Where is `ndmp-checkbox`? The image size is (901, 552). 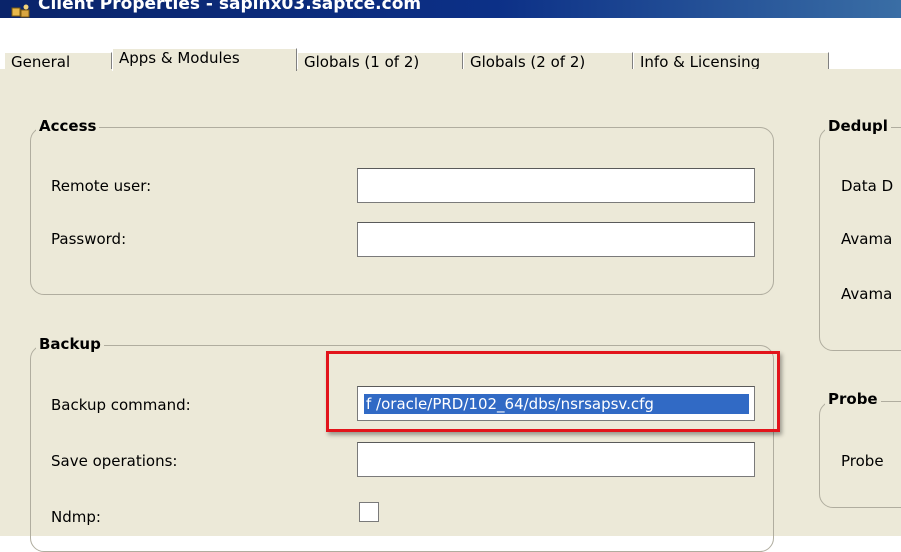 ndmp-checkbox is located at coordinates (369, 512).